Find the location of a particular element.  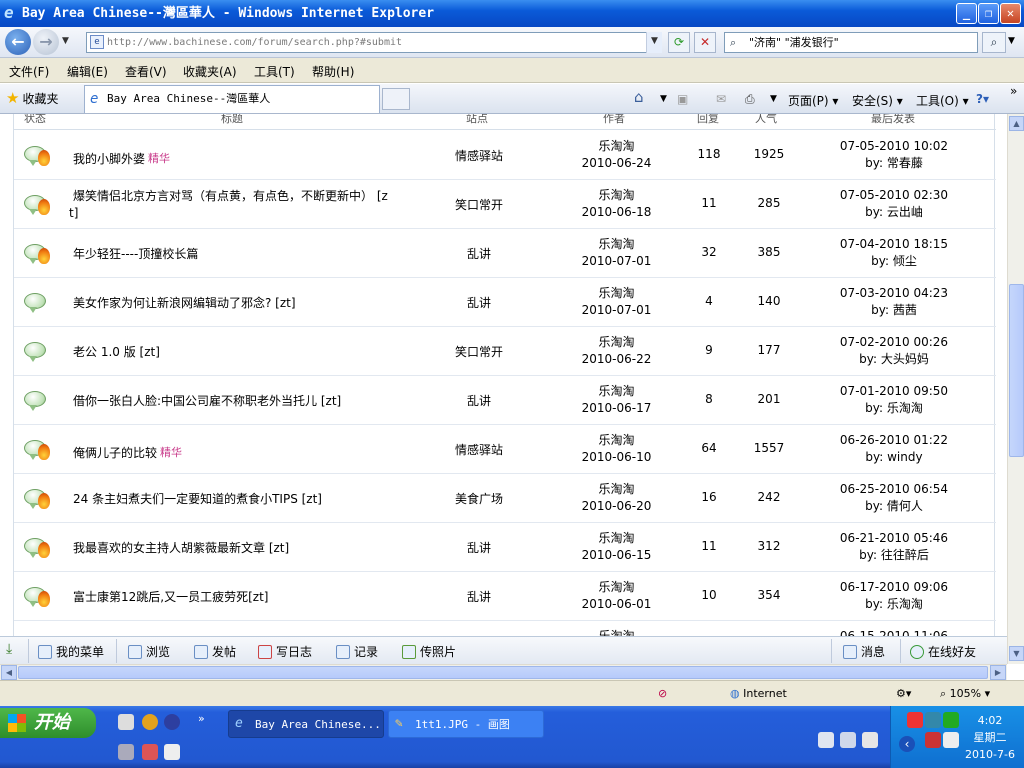

last-post-time: 07-05-2010 02:30 is located at coordinates (894, 195).